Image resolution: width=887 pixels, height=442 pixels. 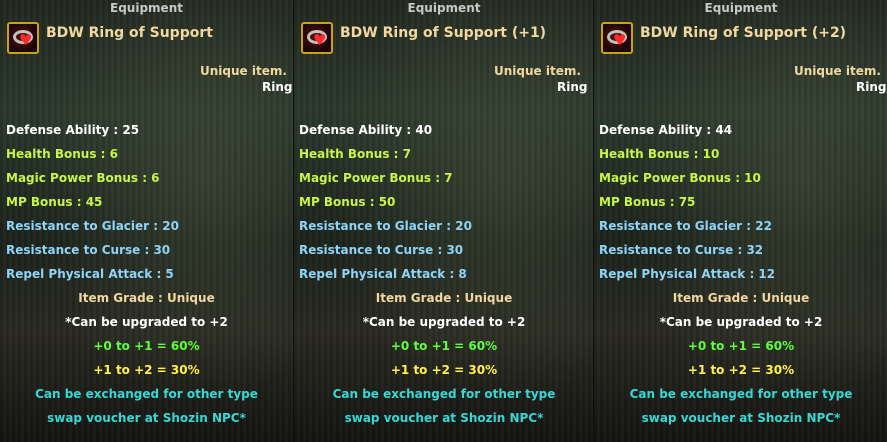 What do you see at coordinates (62, 154) in the screenshot?
I see `stat-health: Health Bonus : 6` at bounding box center [62, 154].